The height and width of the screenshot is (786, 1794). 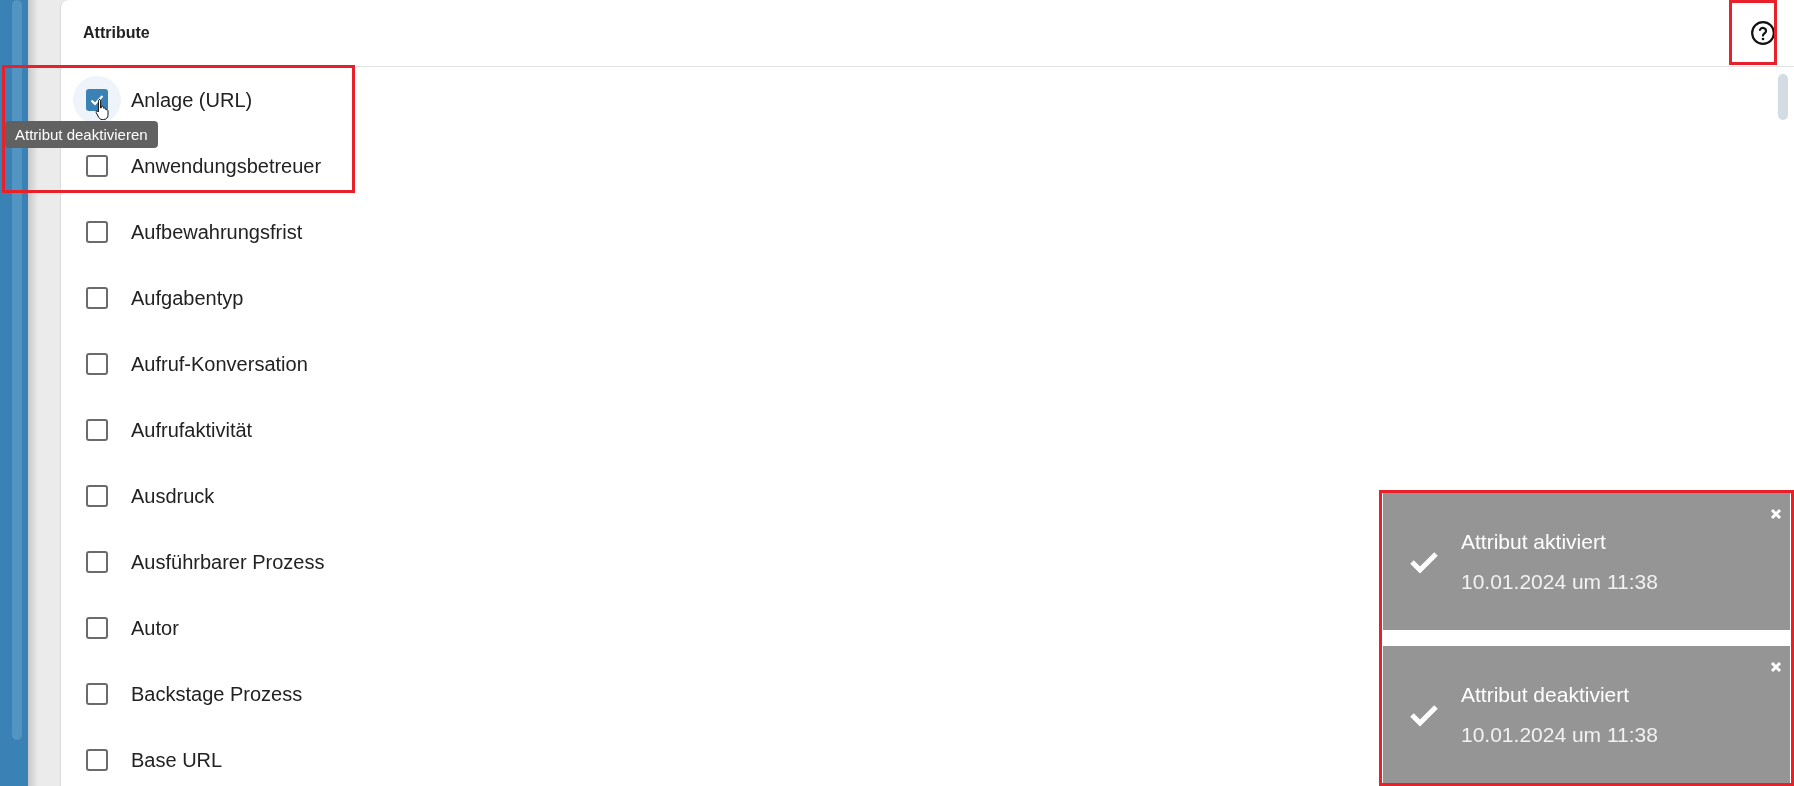 What do you see at coordinates (155, 628) in the screenshot?
I see `attribute-label: Autor` at bounding box center [155, 628].